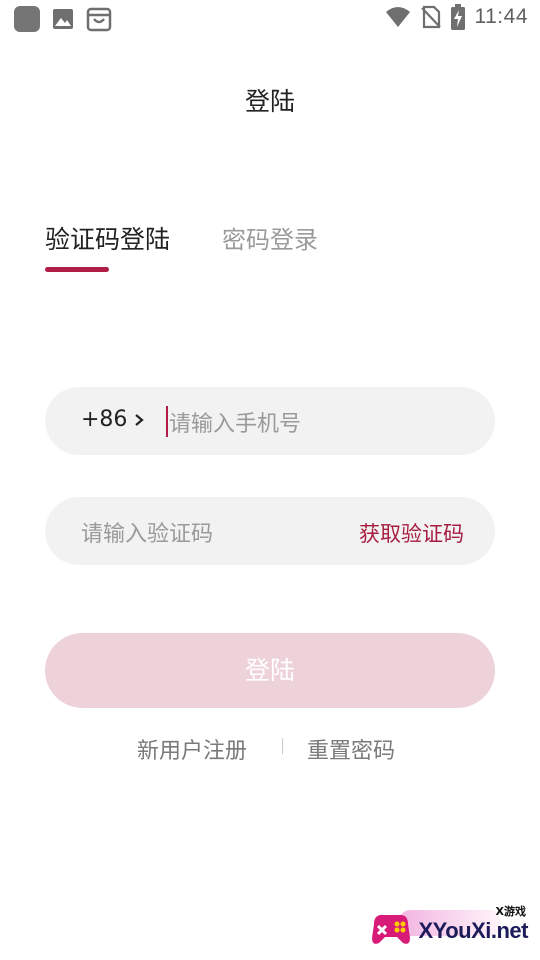 This screenshot has width=540, height=960. Describe the element at coordinates (192, 749) in the screenshot. I see `register-link: 新用户注册` at that location.